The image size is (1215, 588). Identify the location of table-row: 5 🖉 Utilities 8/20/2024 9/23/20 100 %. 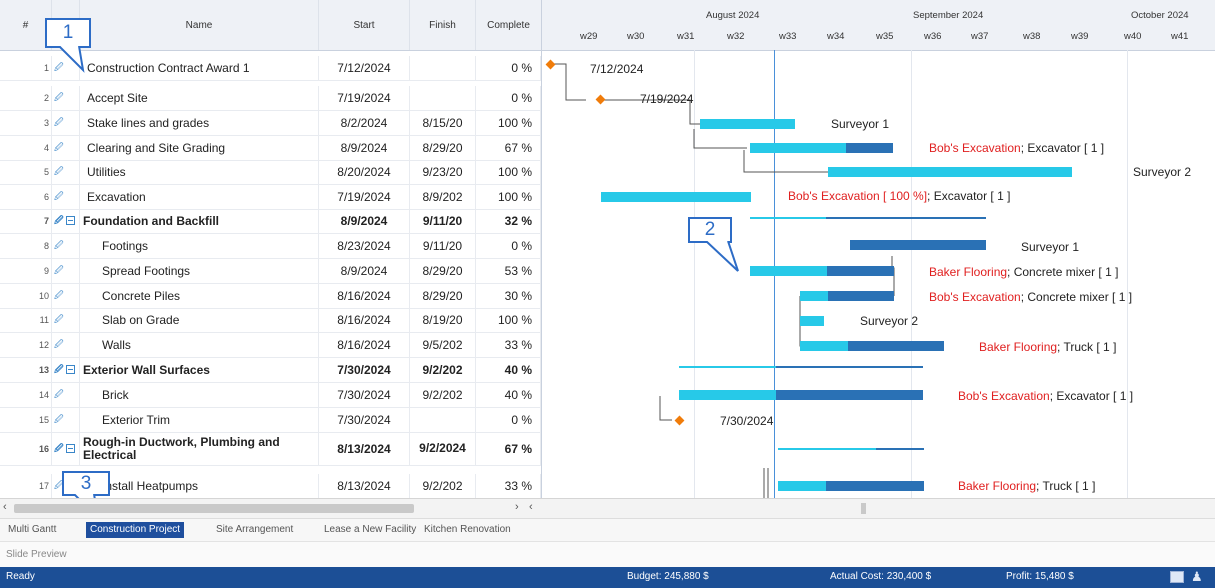
(270, 172).